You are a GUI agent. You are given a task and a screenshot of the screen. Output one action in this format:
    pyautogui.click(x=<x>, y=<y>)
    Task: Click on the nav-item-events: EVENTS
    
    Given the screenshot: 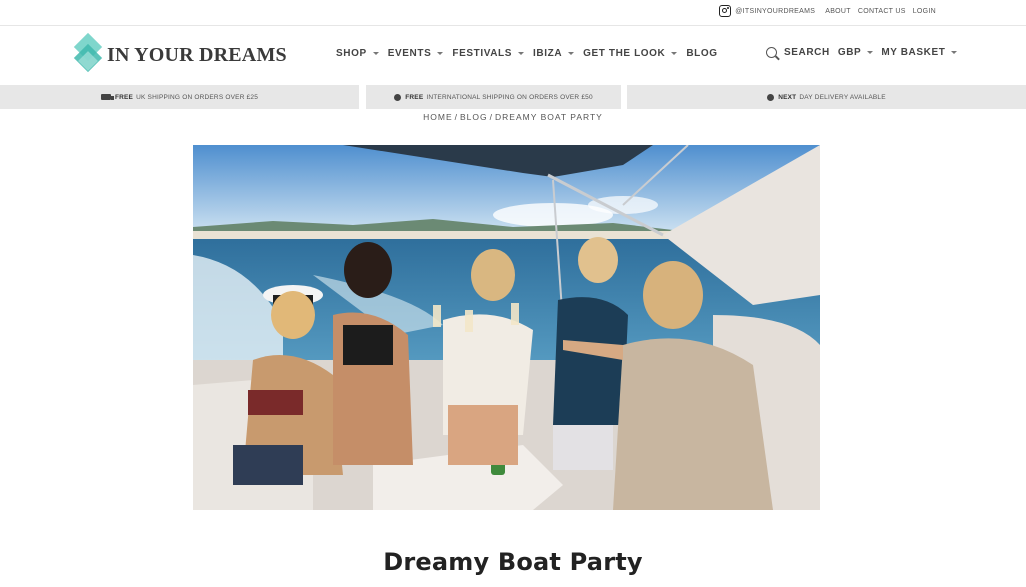 What is the action you would take?
    pyautogui.click(x=416, y=53)
    